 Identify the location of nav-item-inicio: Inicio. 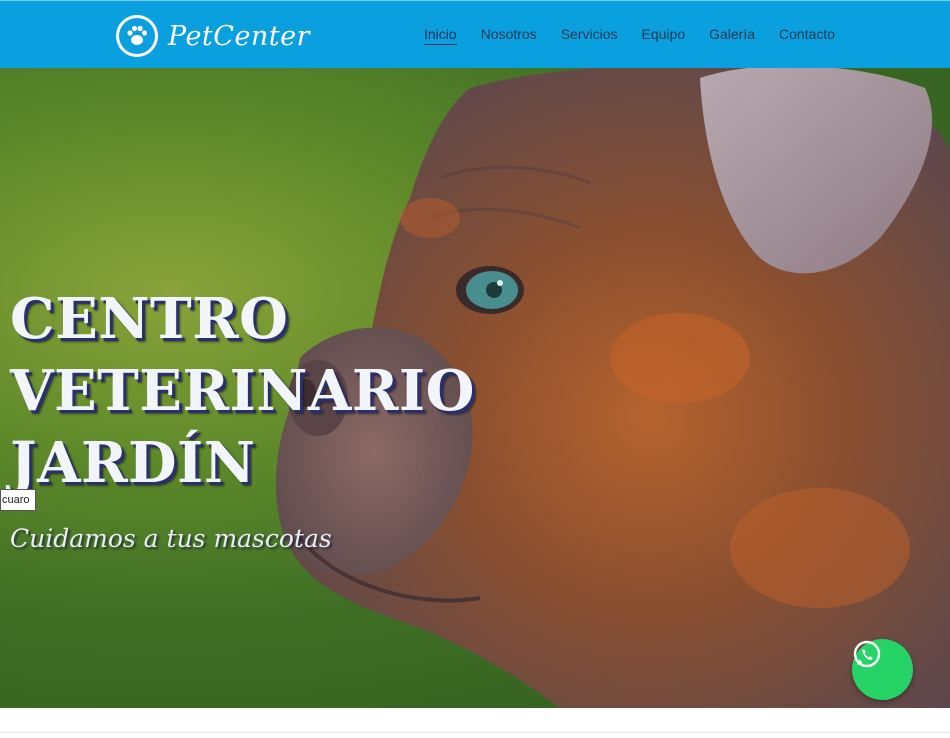
(440, 35).